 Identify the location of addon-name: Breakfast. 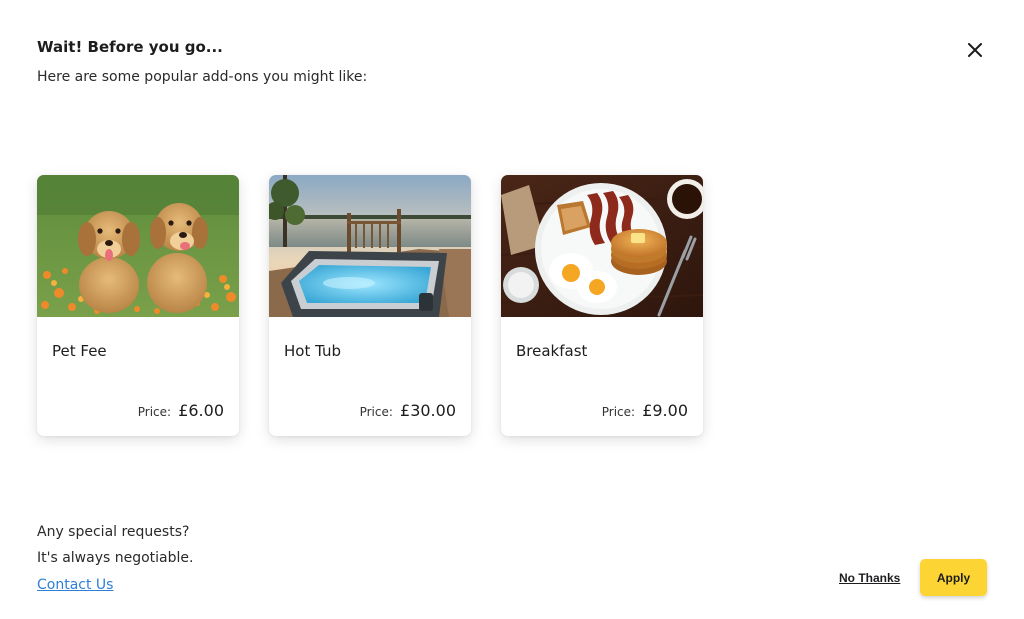
(552, 351).